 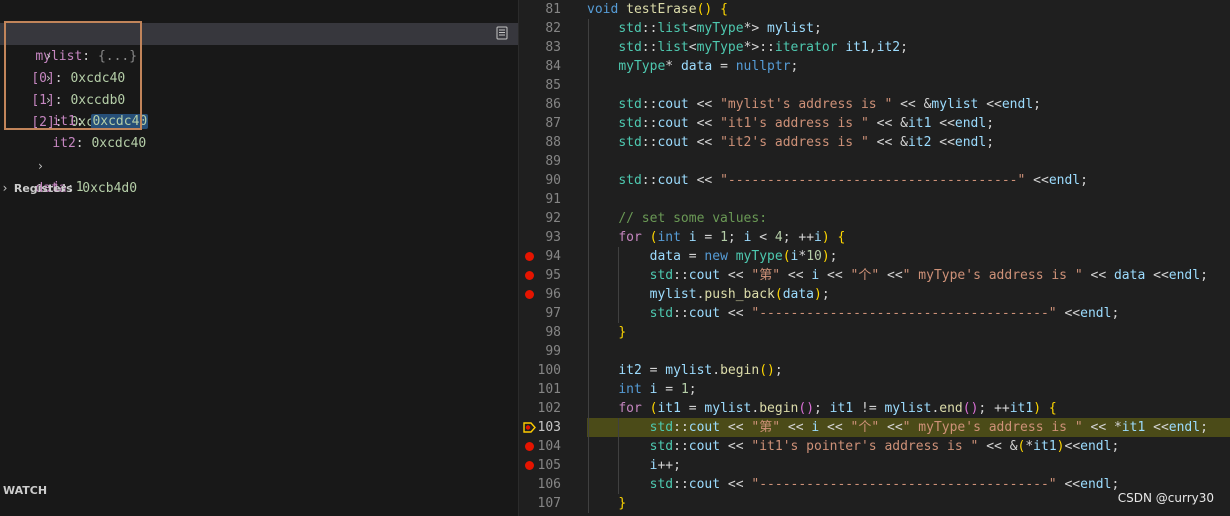 I want to click on line-number: 89, so click(x=540, y=161).